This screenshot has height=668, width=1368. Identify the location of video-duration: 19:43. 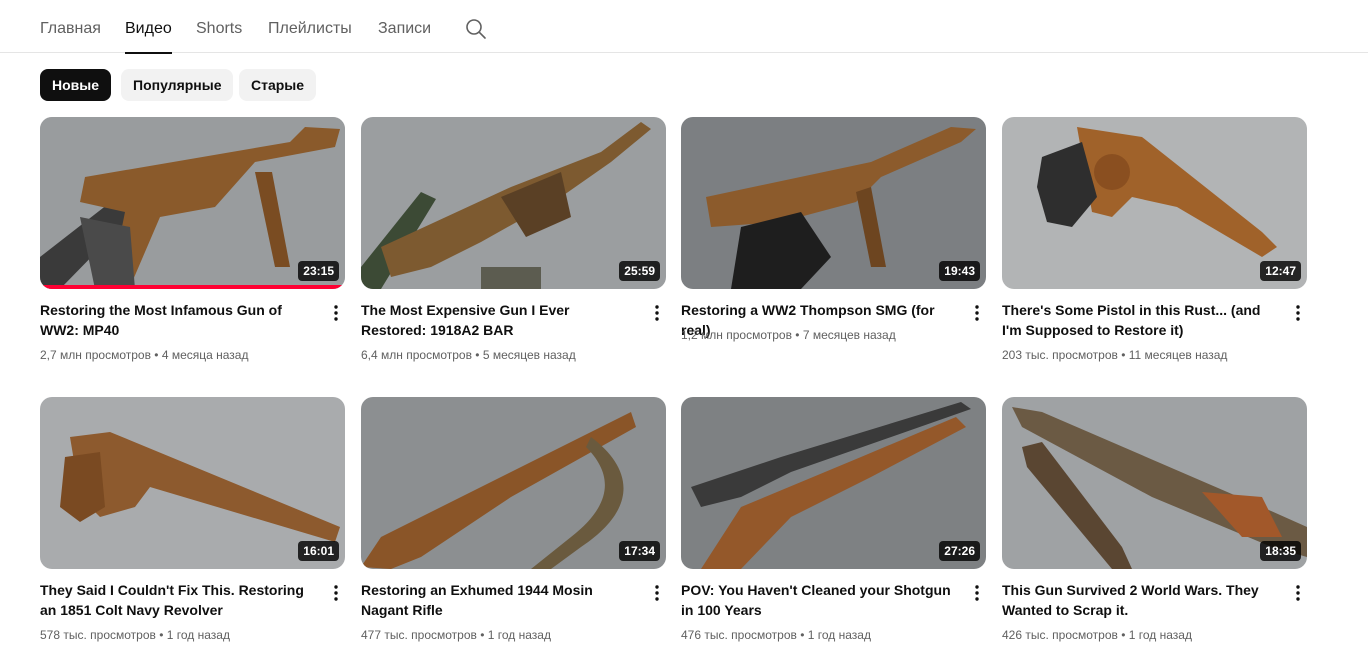
(959, 271).